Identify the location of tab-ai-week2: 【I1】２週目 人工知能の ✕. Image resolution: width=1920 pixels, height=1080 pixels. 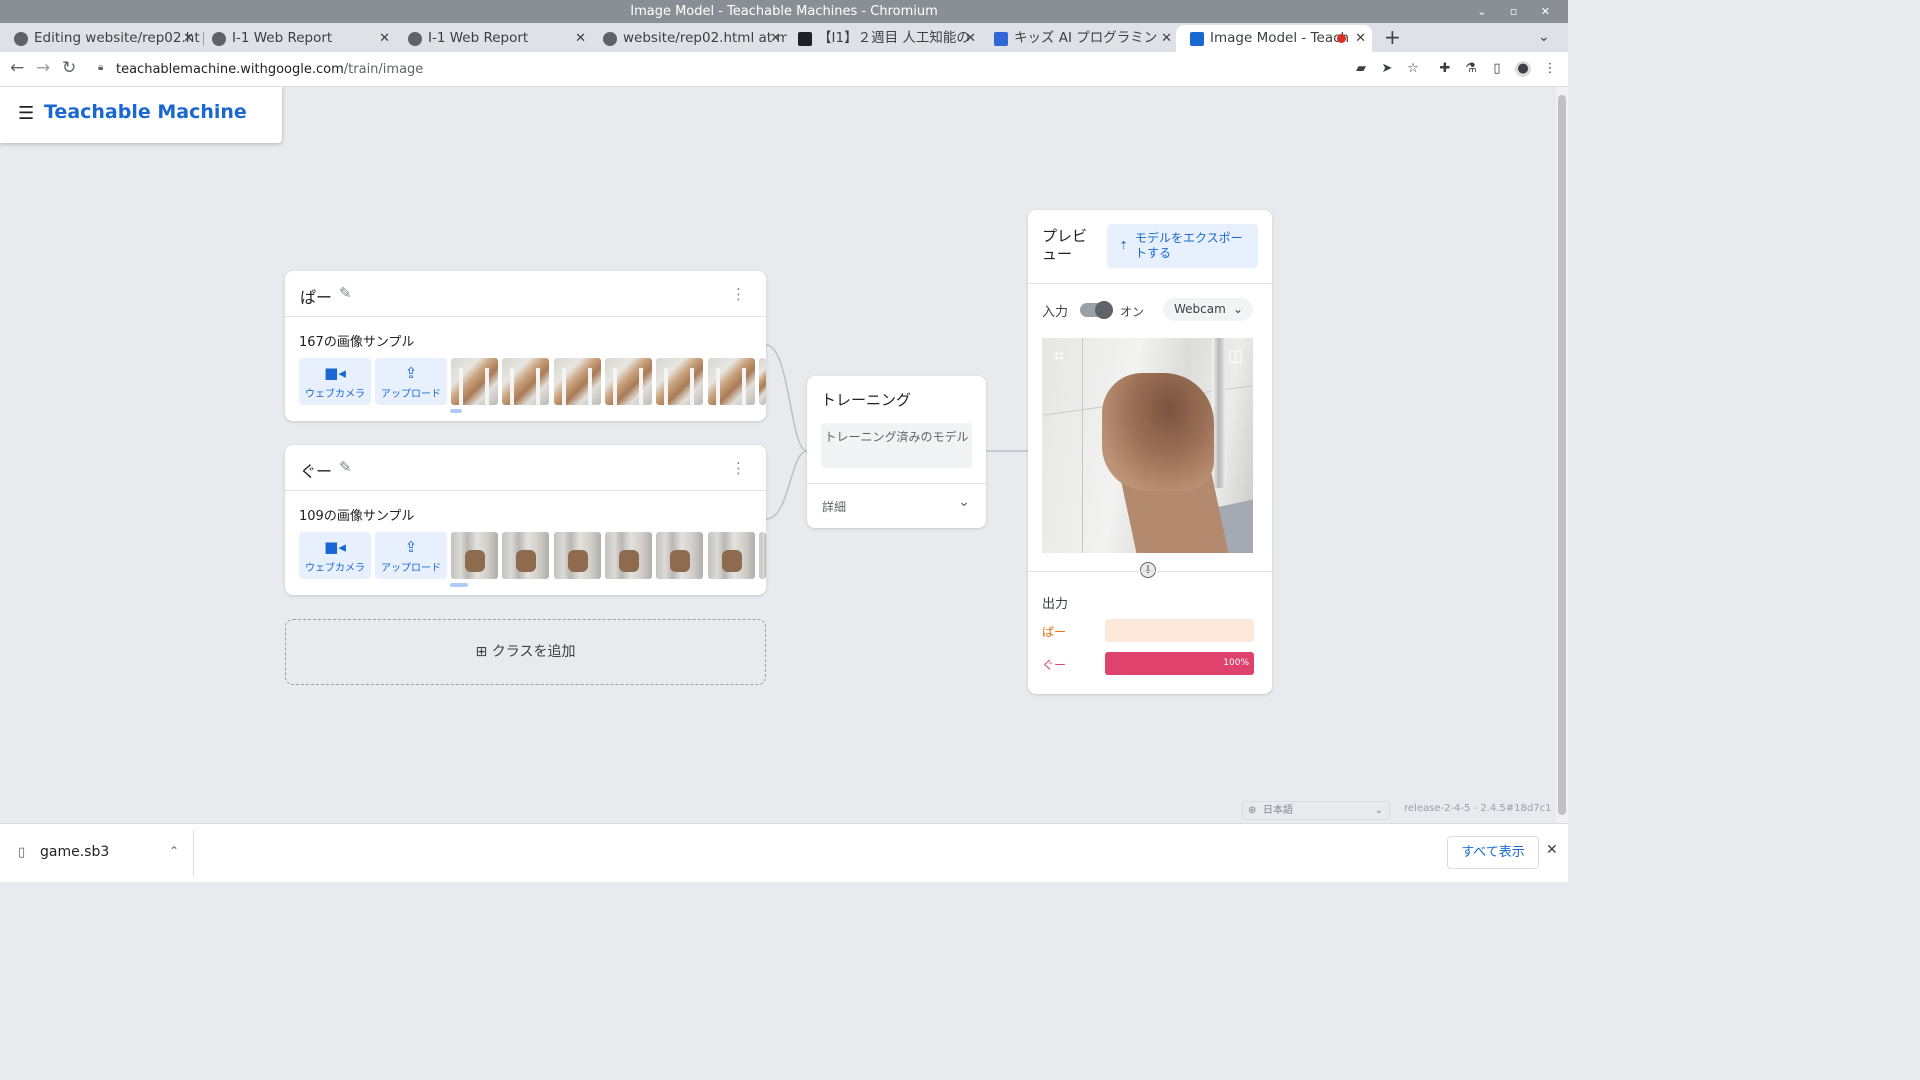
(883, 38).